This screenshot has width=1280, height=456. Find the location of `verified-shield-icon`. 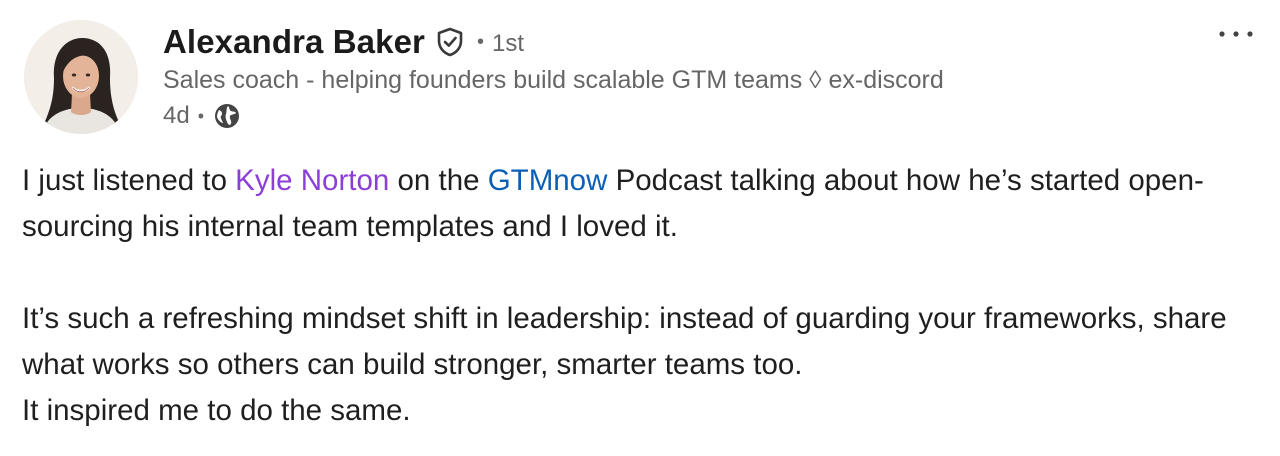

verified-shield-icon is located at coordinates (450, 42).